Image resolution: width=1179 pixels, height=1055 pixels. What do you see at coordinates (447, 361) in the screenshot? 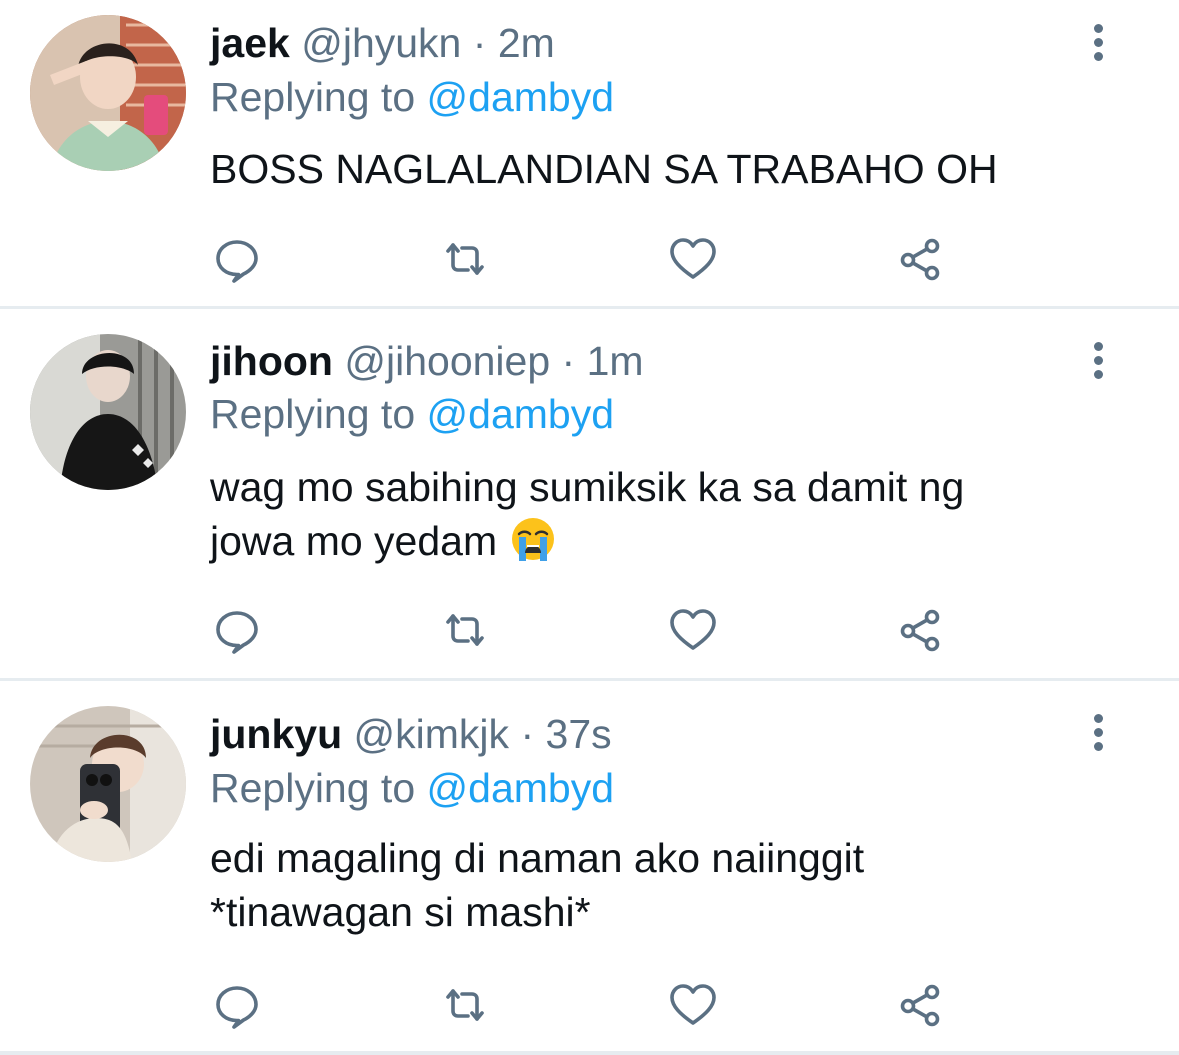
I see `user-handle: @jihooniep` at bounding box center [447, 361].